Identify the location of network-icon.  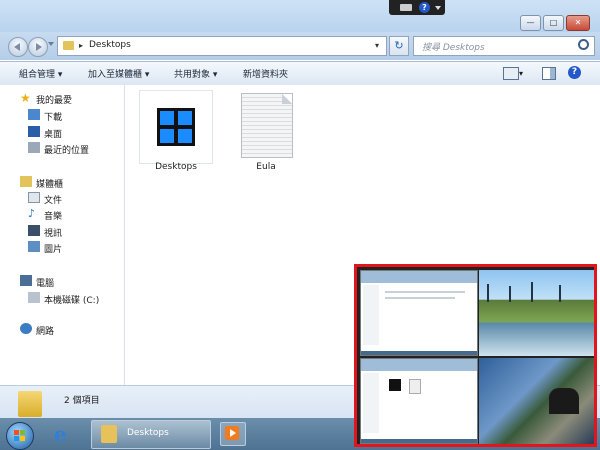
(26, 328).